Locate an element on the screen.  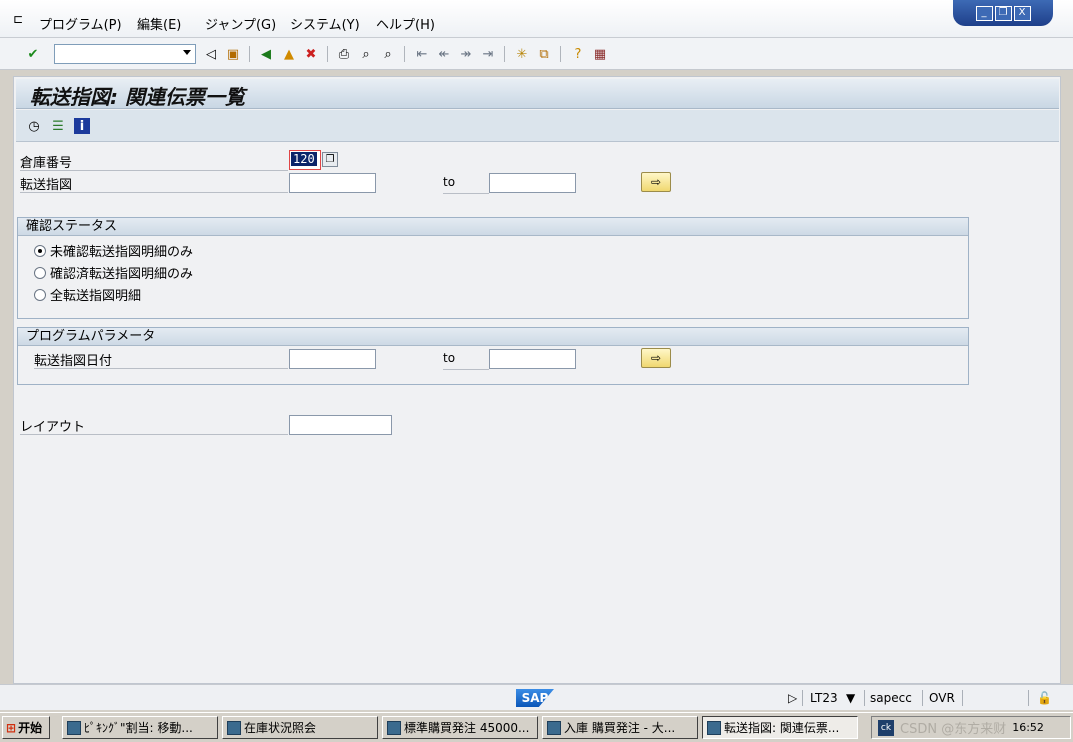
layout-icon: ▦ is located at coordinates (600, 54).